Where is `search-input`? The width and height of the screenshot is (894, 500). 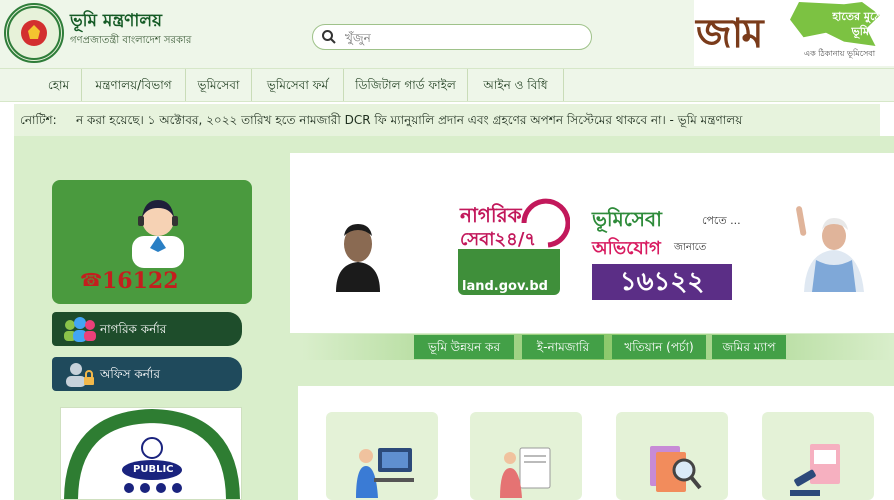 search-input is located at coordinates (465, 38).